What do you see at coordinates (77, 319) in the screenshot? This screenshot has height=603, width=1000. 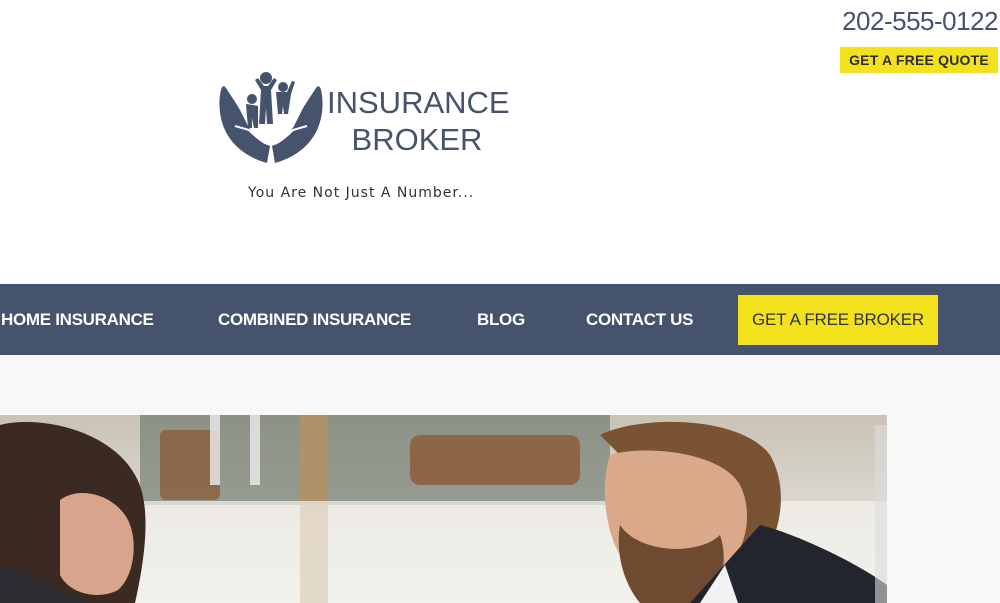 I see `nav-home-insurance: HOME INSURANCE` at bounding box center [77, 319].